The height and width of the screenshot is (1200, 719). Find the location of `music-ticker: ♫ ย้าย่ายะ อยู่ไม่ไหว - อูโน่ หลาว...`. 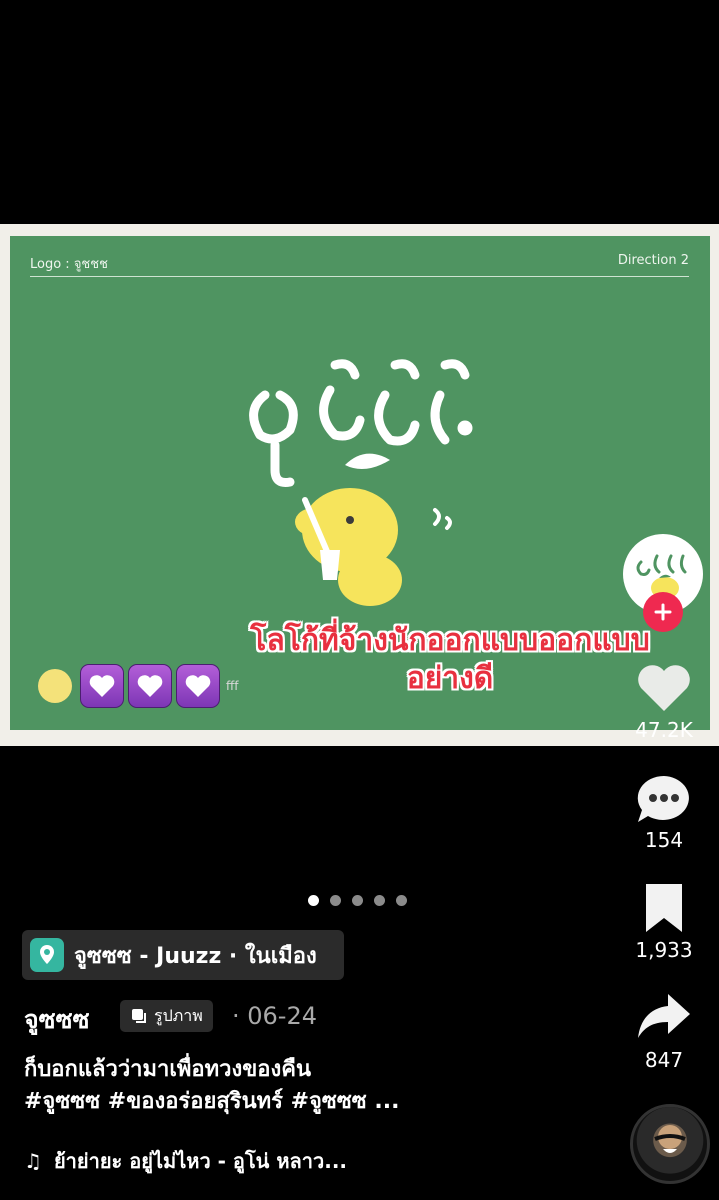

music-ticker: ♫ ย้าย่ายะ อยู่ไม่ไหว - อูโน่ หลาว... is located at coordinates (185, 1161).